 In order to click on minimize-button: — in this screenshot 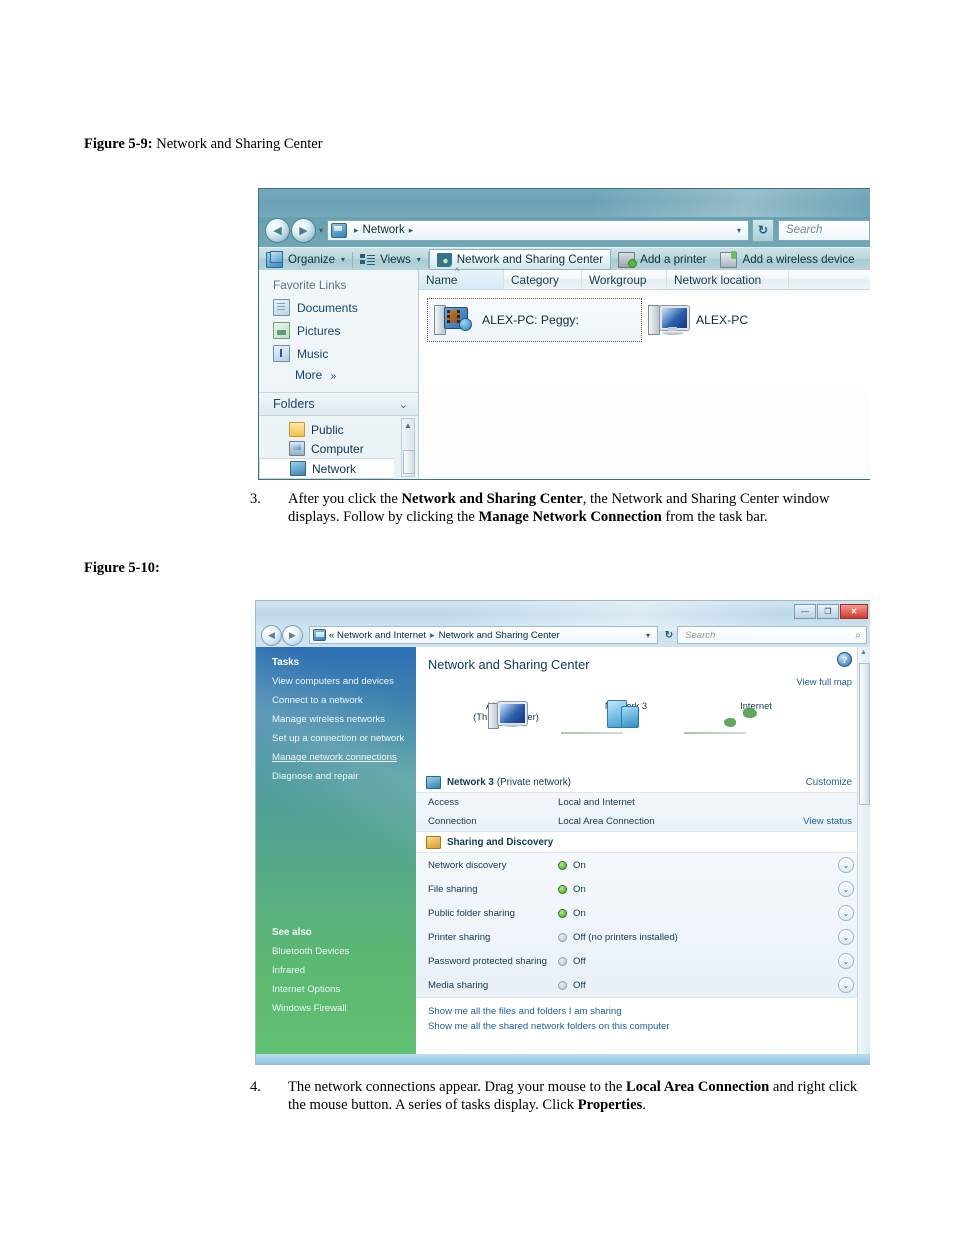, I will do `click(805, 611)`.